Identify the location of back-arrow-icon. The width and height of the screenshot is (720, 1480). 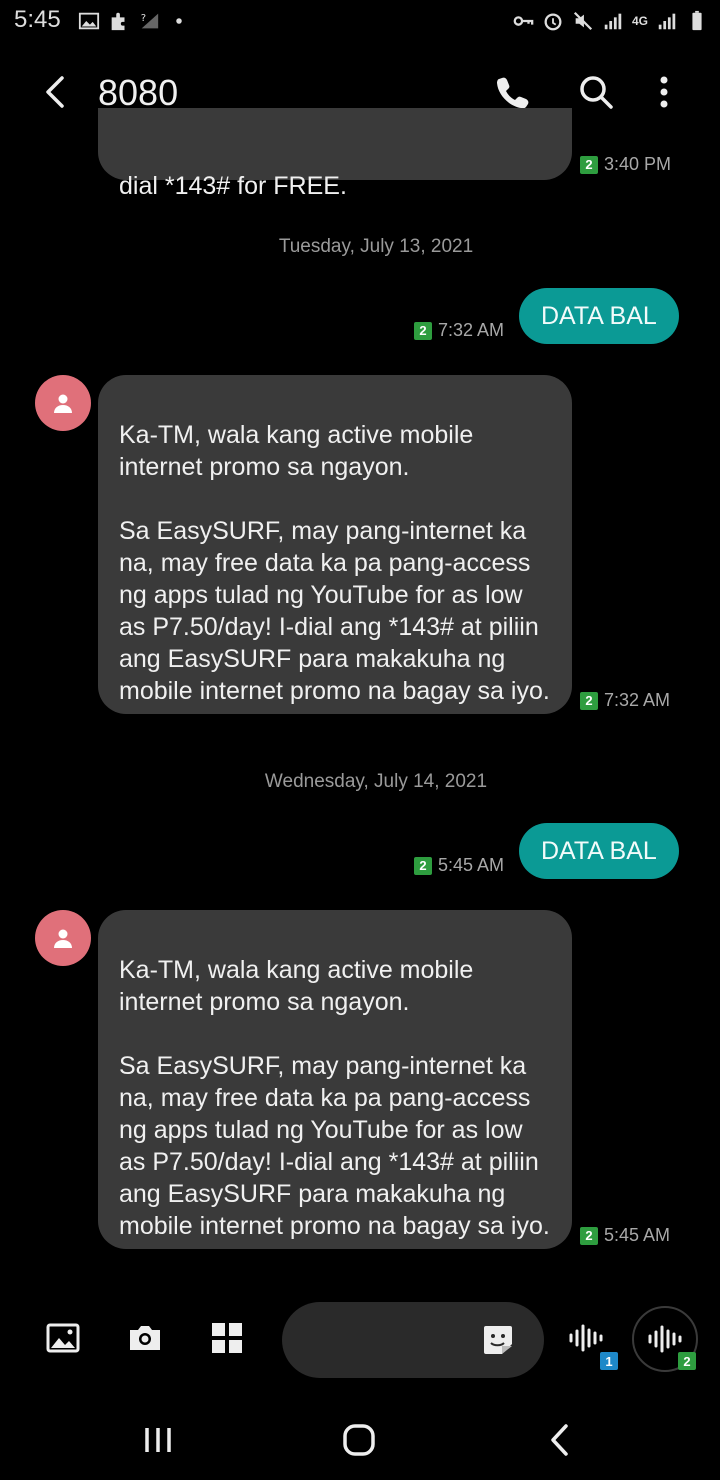
(56, 92).